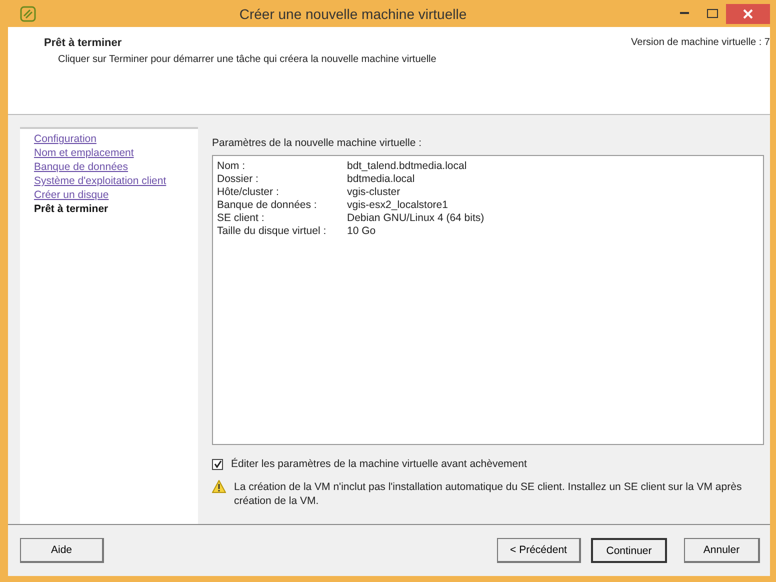 The height and width of the screenshot is (582, 776). Describe the element at coordinates (684, 13) in the screenshot. I see `minimize-icon` at that location.